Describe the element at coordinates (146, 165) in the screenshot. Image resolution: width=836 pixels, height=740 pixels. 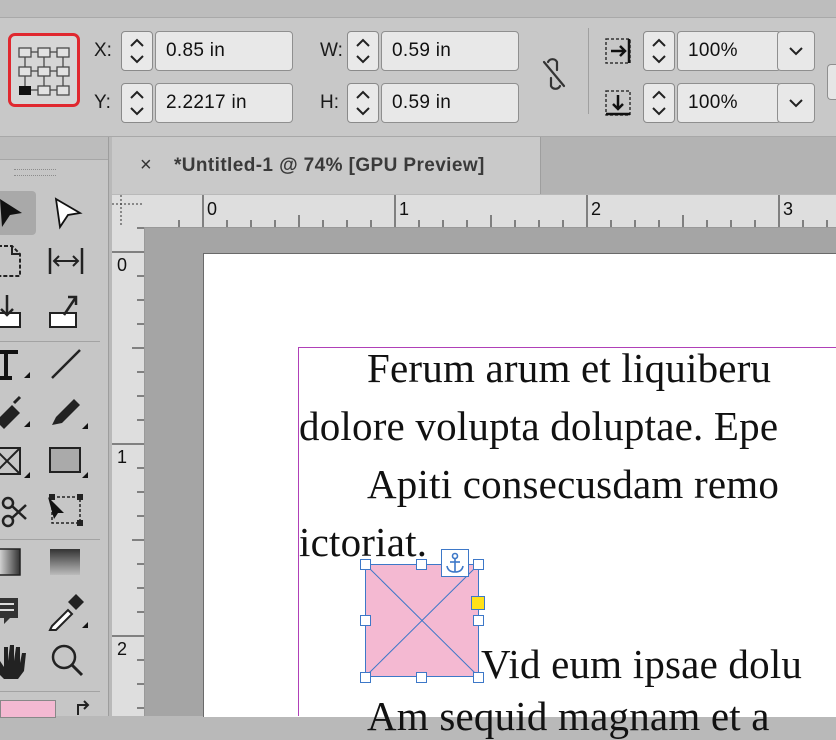
I see `close-tab-icon: ×` at that location.